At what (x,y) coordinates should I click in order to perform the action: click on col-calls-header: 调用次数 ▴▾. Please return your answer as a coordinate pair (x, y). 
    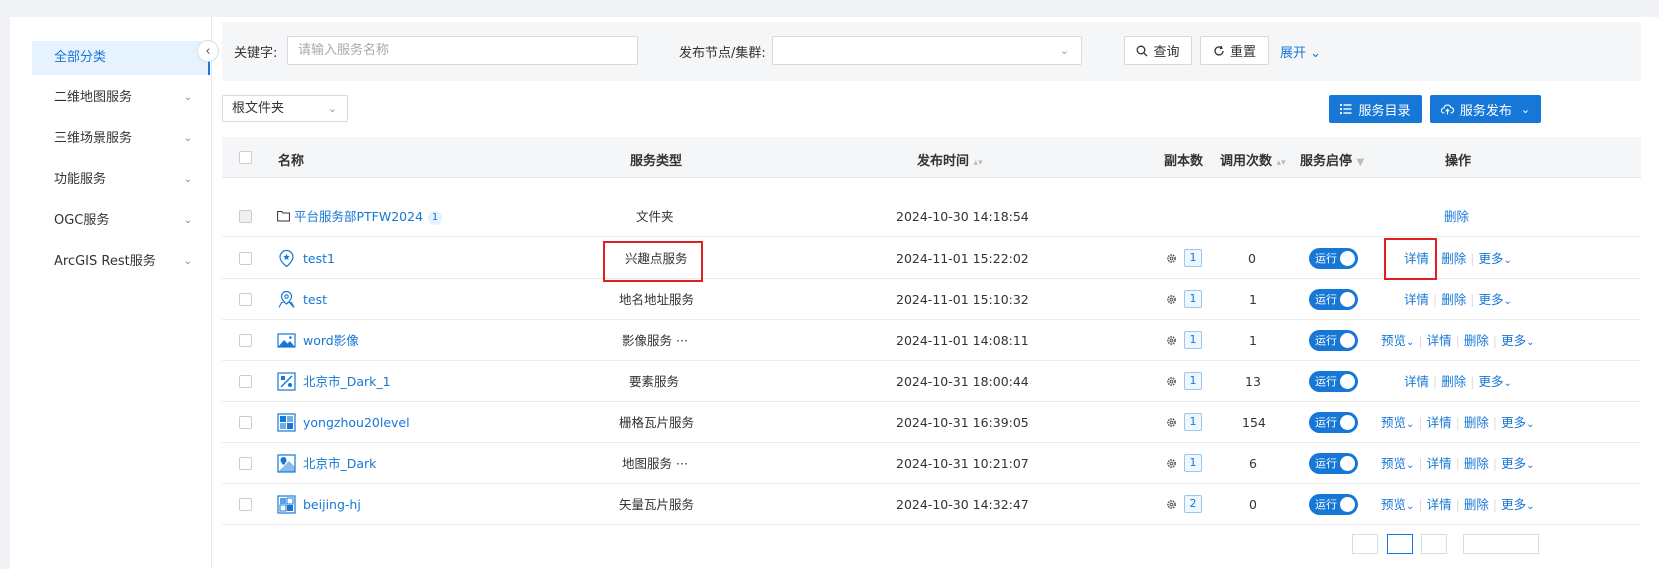
    Looking at the image, I should click on (1253, 159).